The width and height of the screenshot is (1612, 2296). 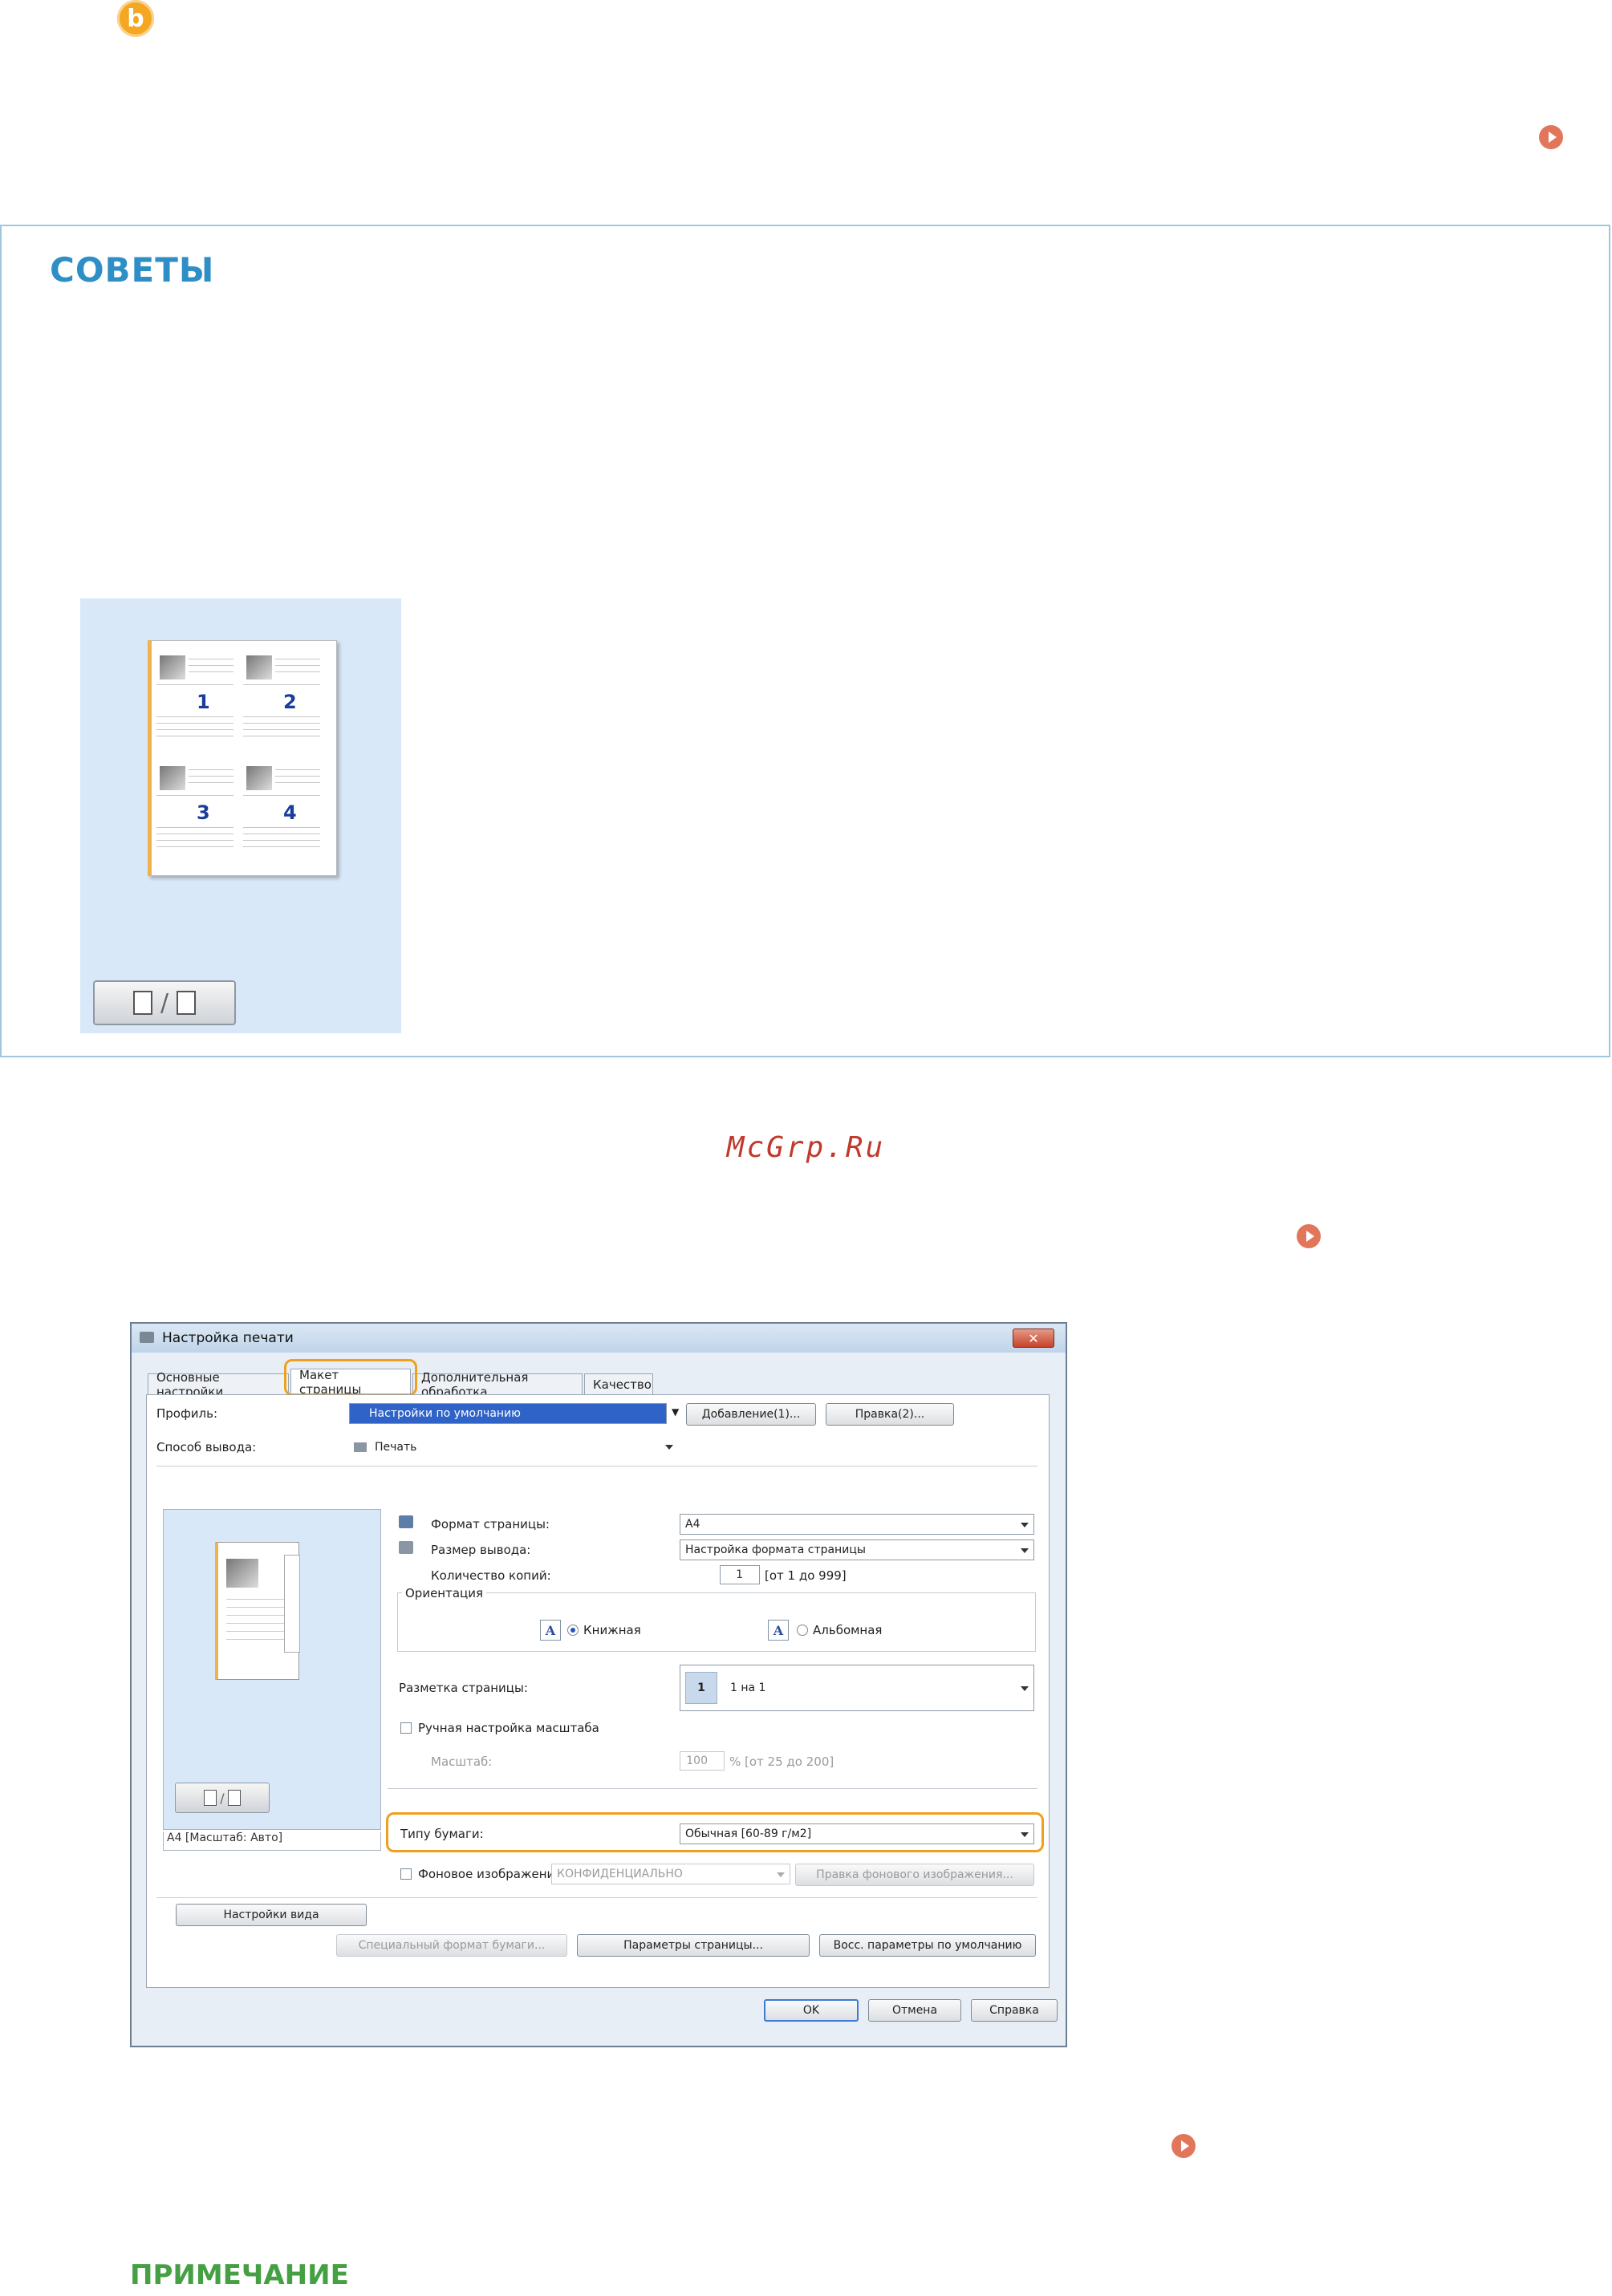 I want to click on output-size-select: Настройка формата страницы, so click(x=857, y=1549).